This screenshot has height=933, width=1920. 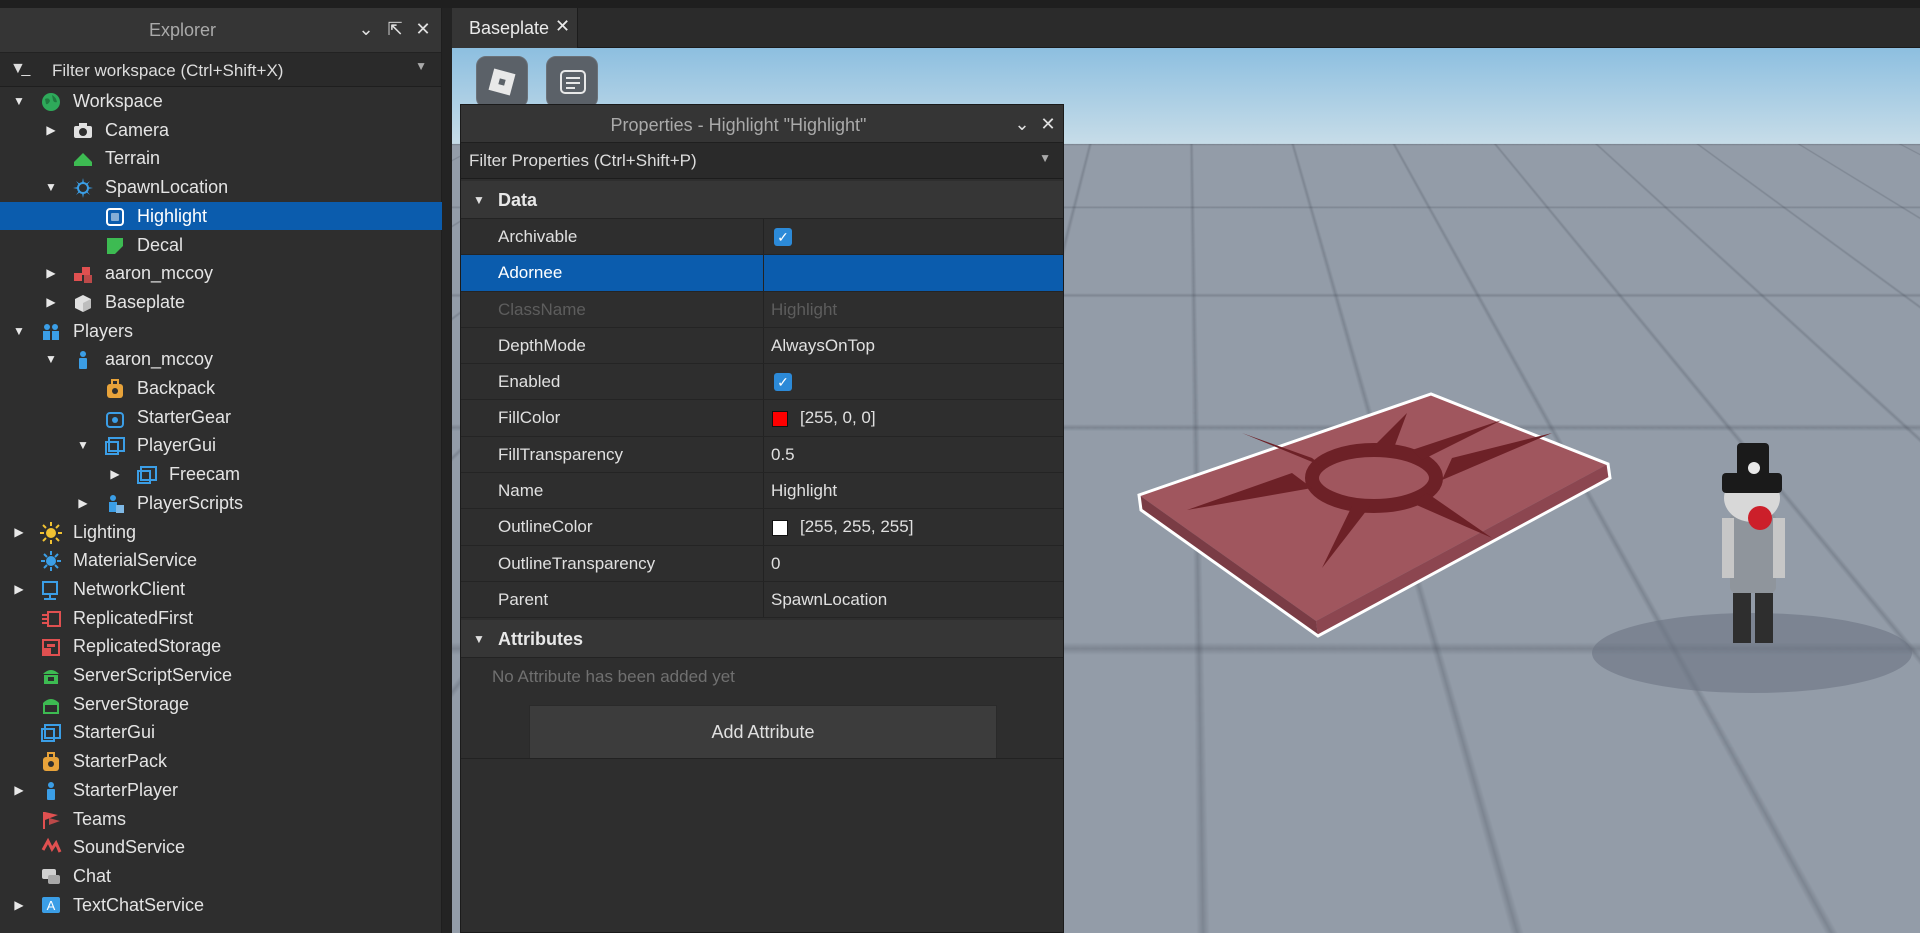 What do you see at coordinates (221, 876) in the screenshot?
I see `tree-item-chat: Chat` at bounding box center [221, 876].